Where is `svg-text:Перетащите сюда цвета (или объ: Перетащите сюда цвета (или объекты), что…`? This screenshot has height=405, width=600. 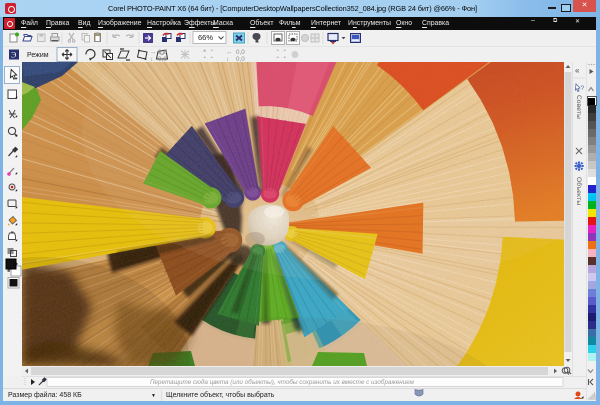
svg-text:Перетащите сюда цвета (или объ: Перетащите сюда цвета (или объекты), что… is located at coordinates (282, 382).